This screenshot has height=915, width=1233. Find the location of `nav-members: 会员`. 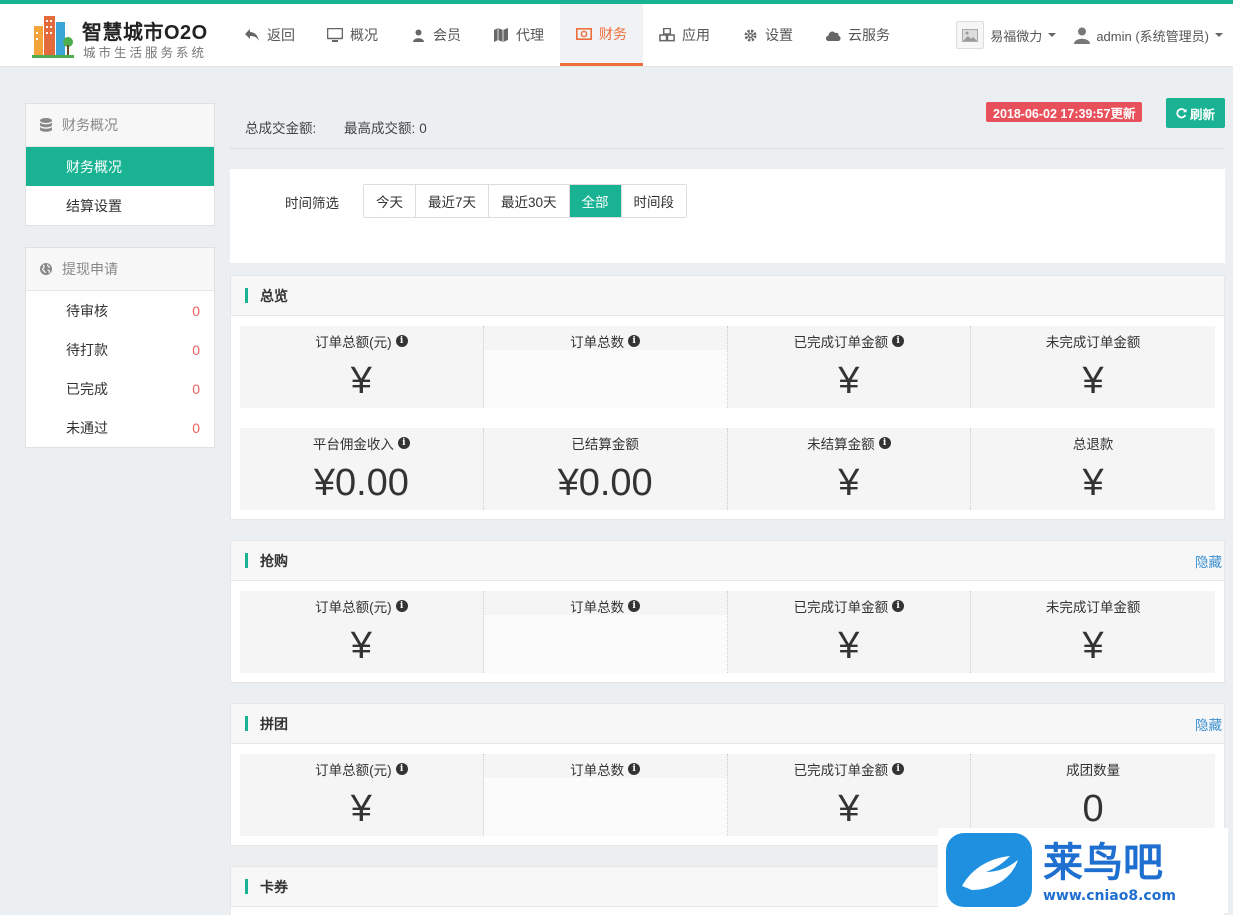

nav-members: 会员 is located at coordinates (435, 35).